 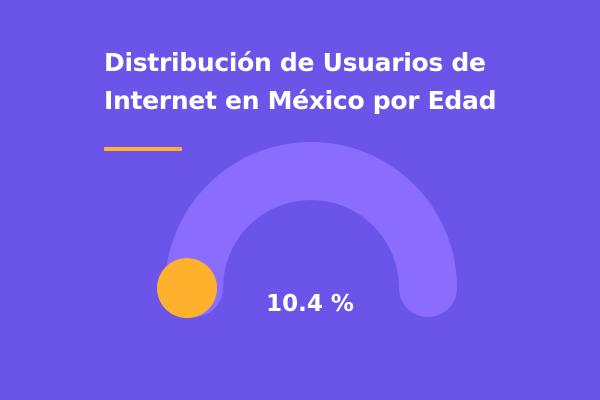 What do you see at coordinates (187, 288) in the screenshot?
I see `gauge-value-indicator` at bounding box center [187, 288].